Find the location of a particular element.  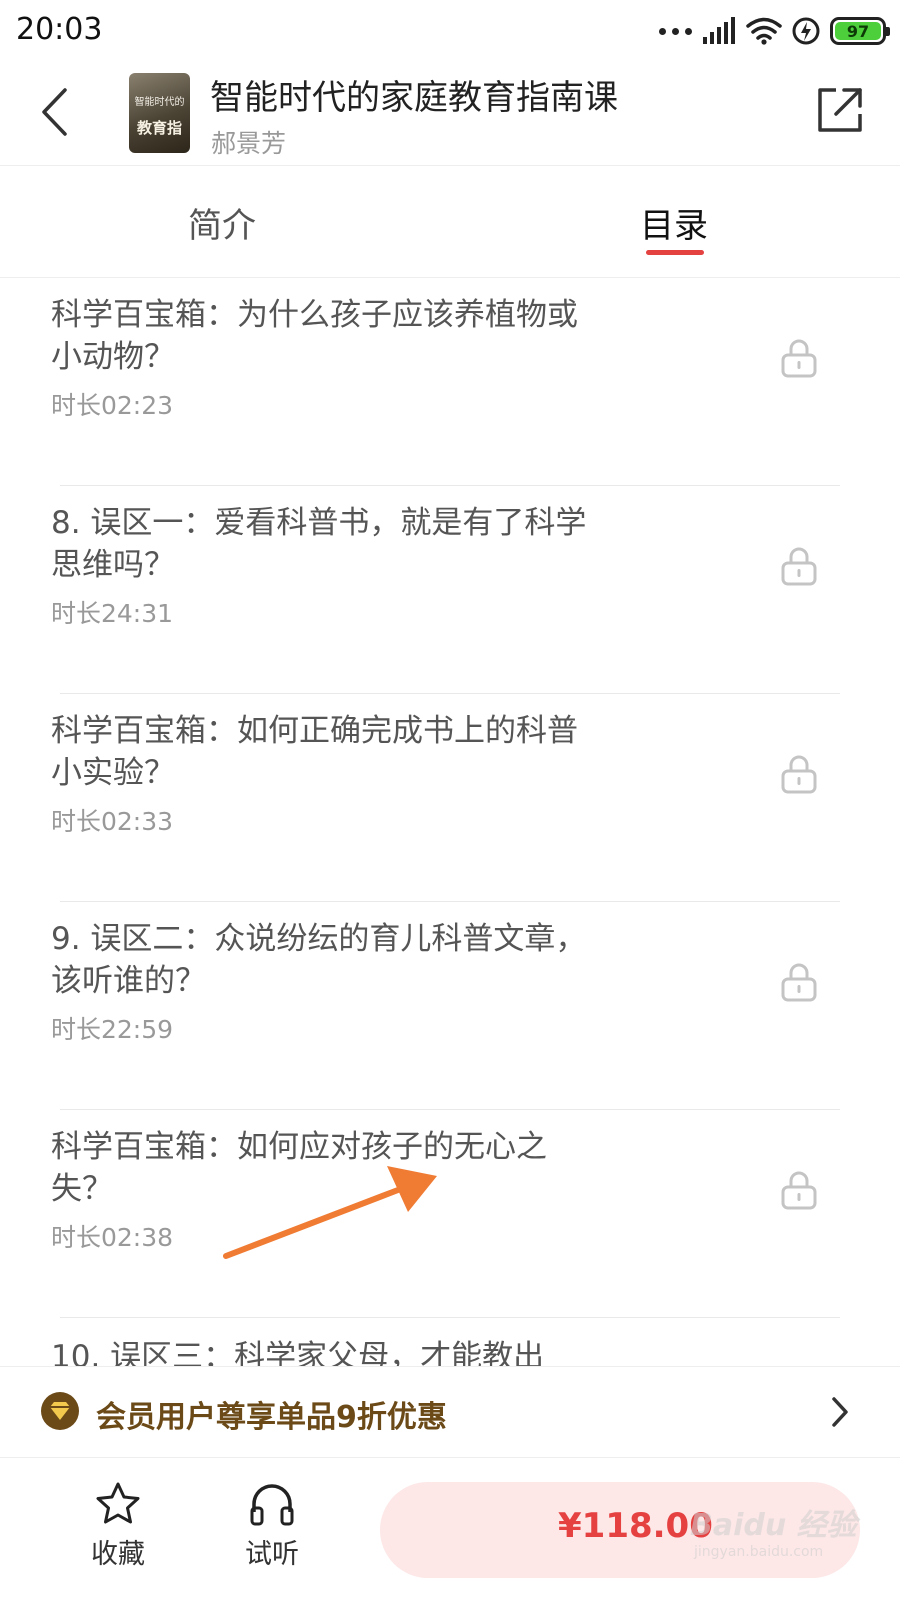

more-dots-icon is located at coordinates (675, 31).